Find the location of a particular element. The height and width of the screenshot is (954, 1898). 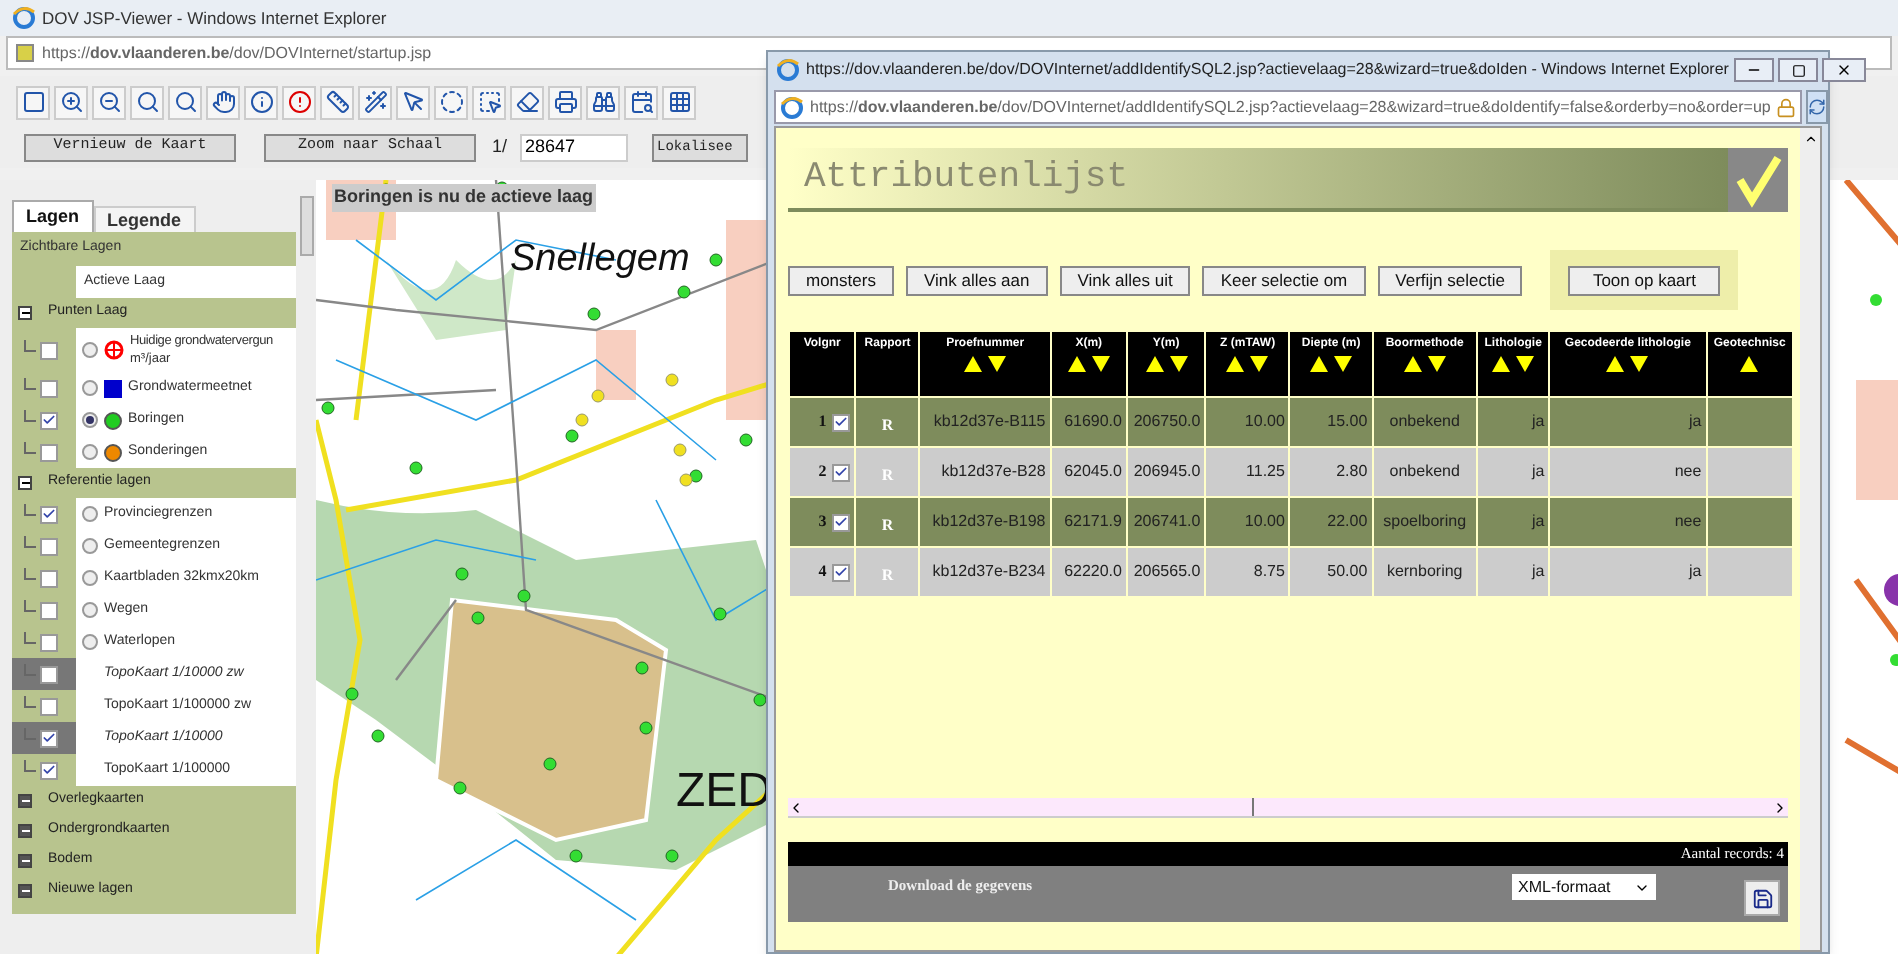

place-label: Snellegem is located at coordinates (600, 260).